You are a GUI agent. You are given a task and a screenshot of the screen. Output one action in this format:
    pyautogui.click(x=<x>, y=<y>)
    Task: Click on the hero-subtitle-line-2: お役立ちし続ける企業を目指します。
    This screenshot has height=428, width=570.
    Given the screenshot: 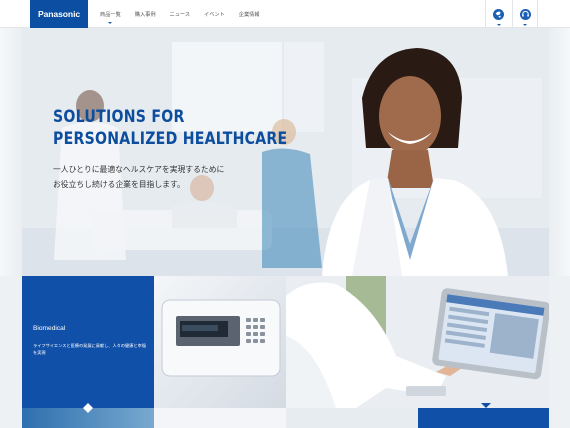 What is the action you would take?
    pyautogui.click(x=119, y=184)
    